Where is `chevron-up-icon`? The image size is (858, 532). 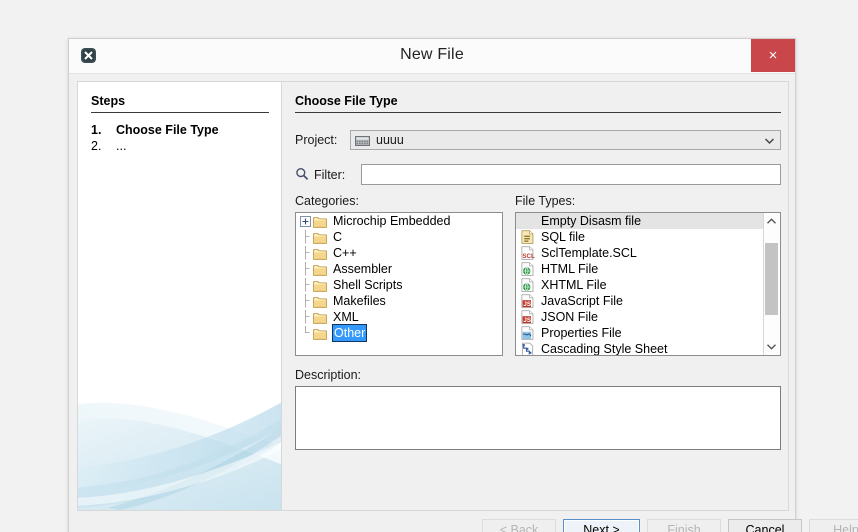 chevron-up-icon is located at coordinates (771, 221).